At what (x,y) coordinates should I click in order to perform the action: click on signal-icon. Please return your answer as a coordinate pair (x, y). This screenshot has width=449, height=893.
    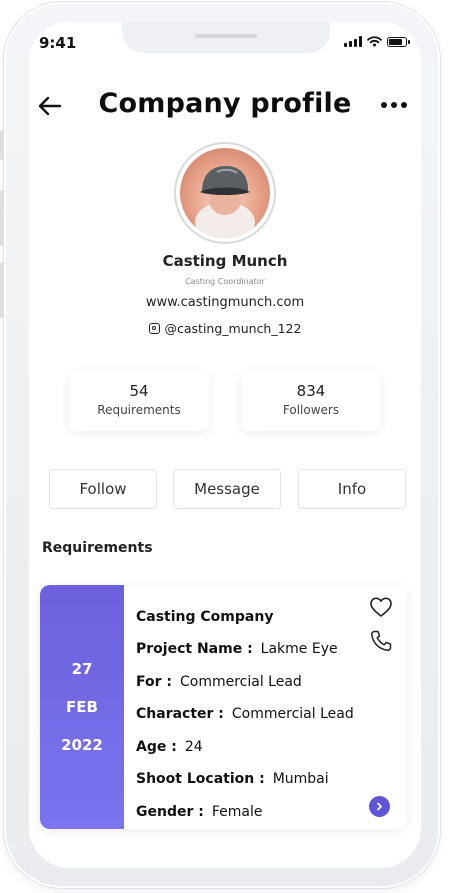
    Looking at the image, I should click on (353, 41).